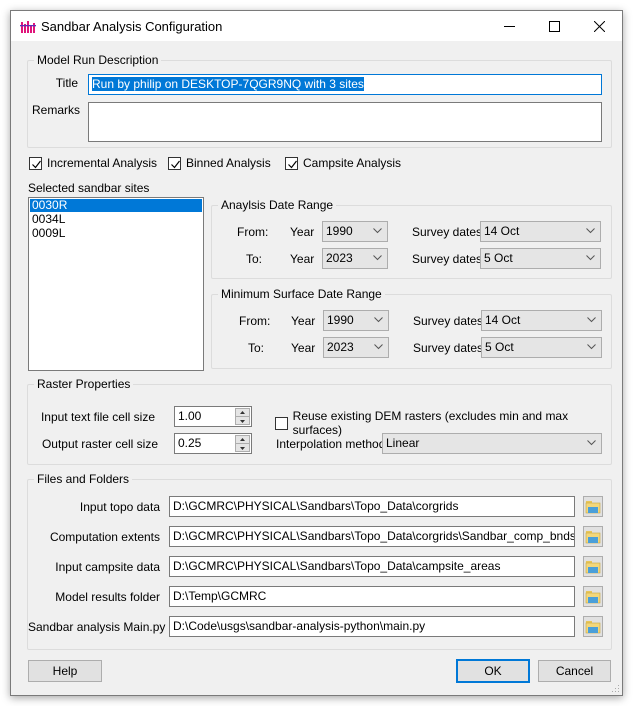  Describe the element at coordinates (116, 233) in the screenshot. I see `site-list-item: 0009L` at that location.